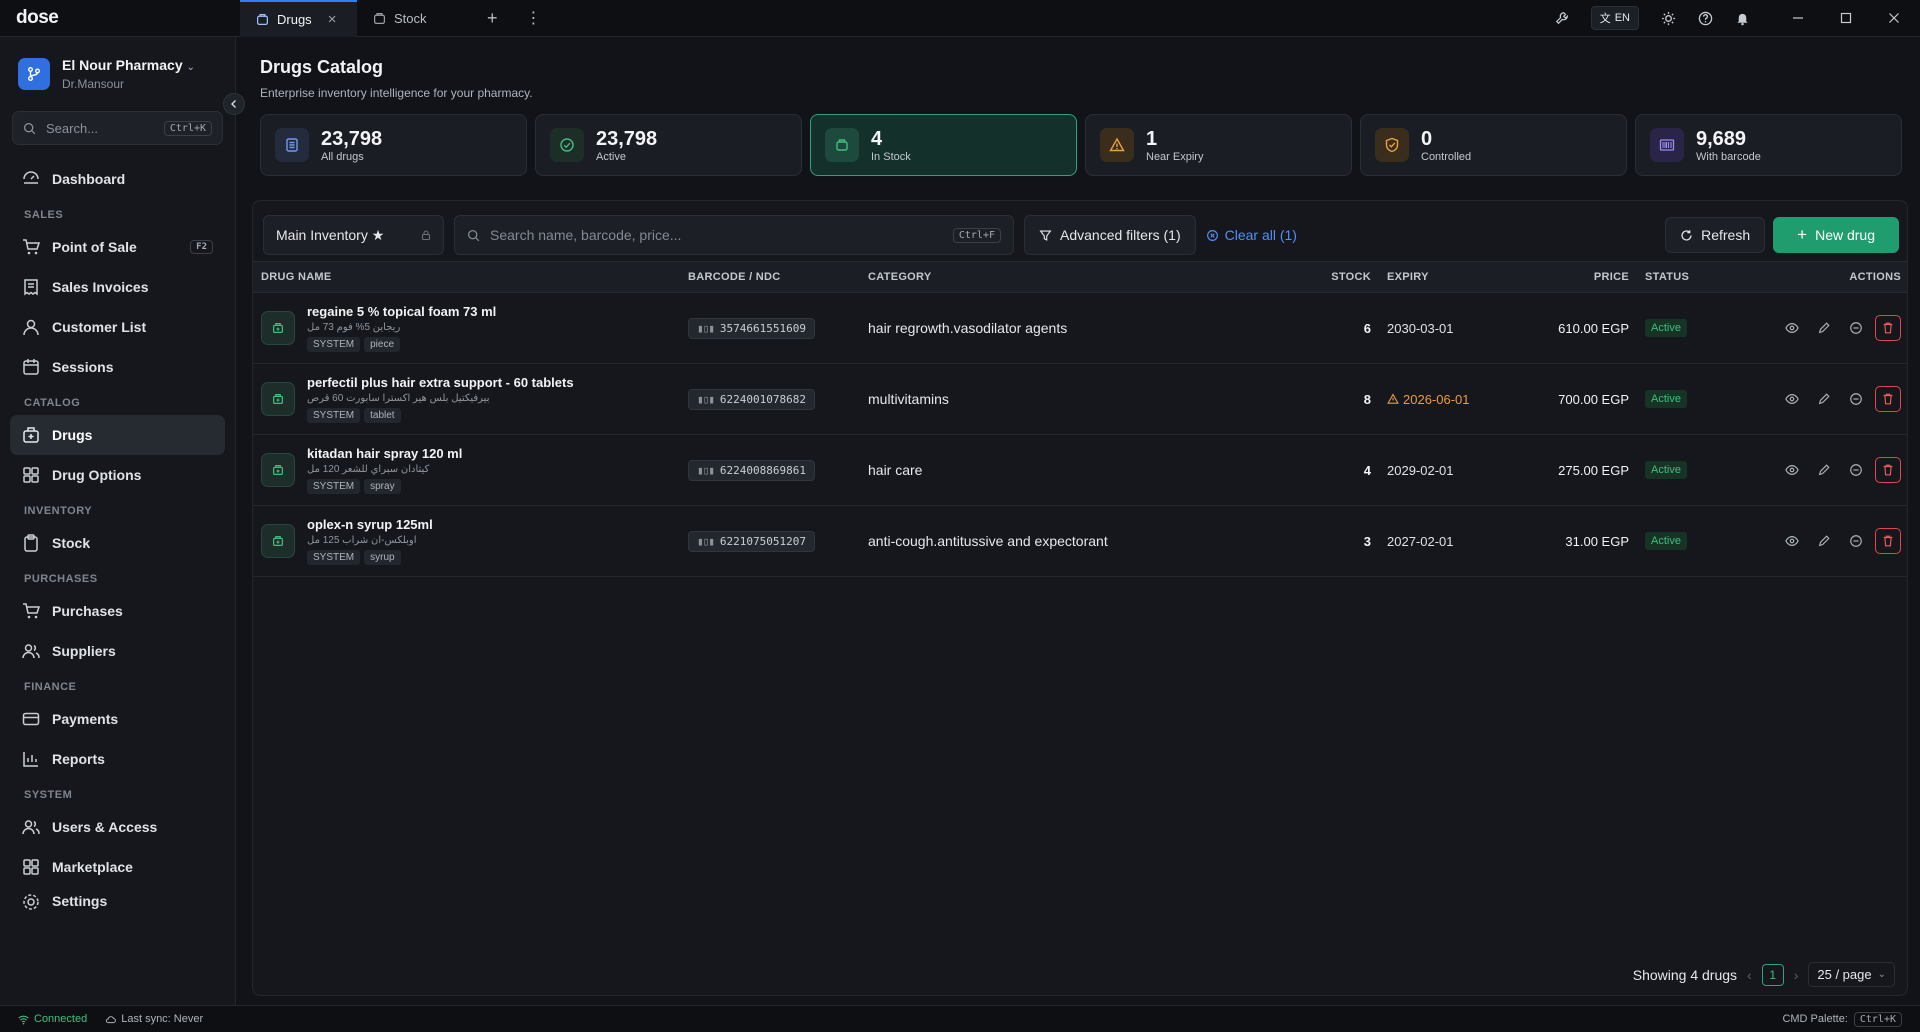 Image resolution: width=1920 pixels, height=1032 pixels. Describe the element at coordinates (1622, 18) in the screenshot. I see `language-label: EN` at that location.